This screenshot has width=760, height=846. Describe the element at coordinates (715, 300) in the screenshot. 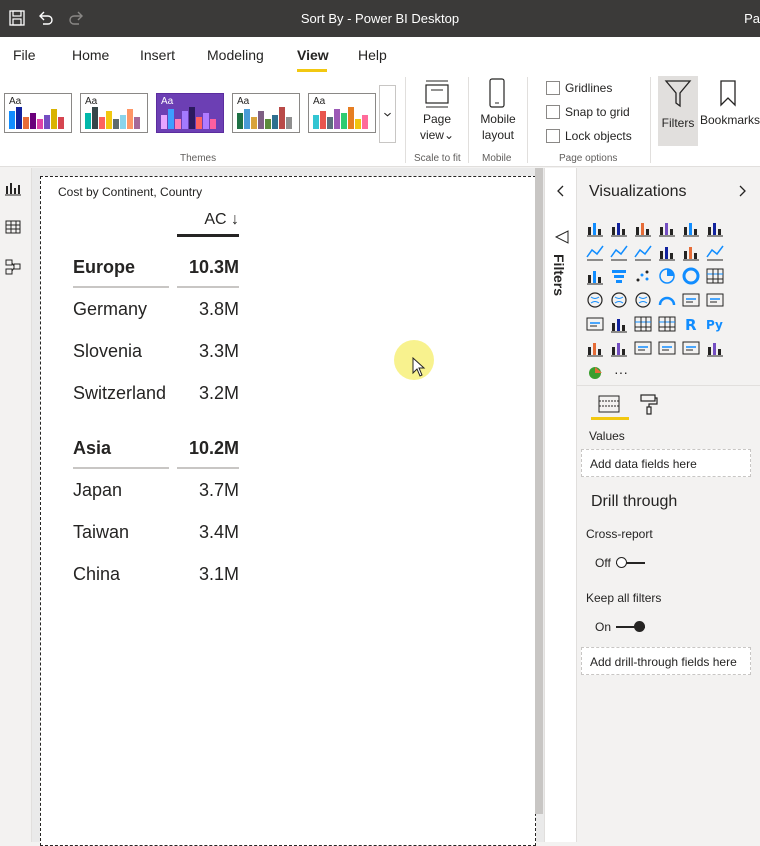

I see `multi-row-card-icon` at that location.